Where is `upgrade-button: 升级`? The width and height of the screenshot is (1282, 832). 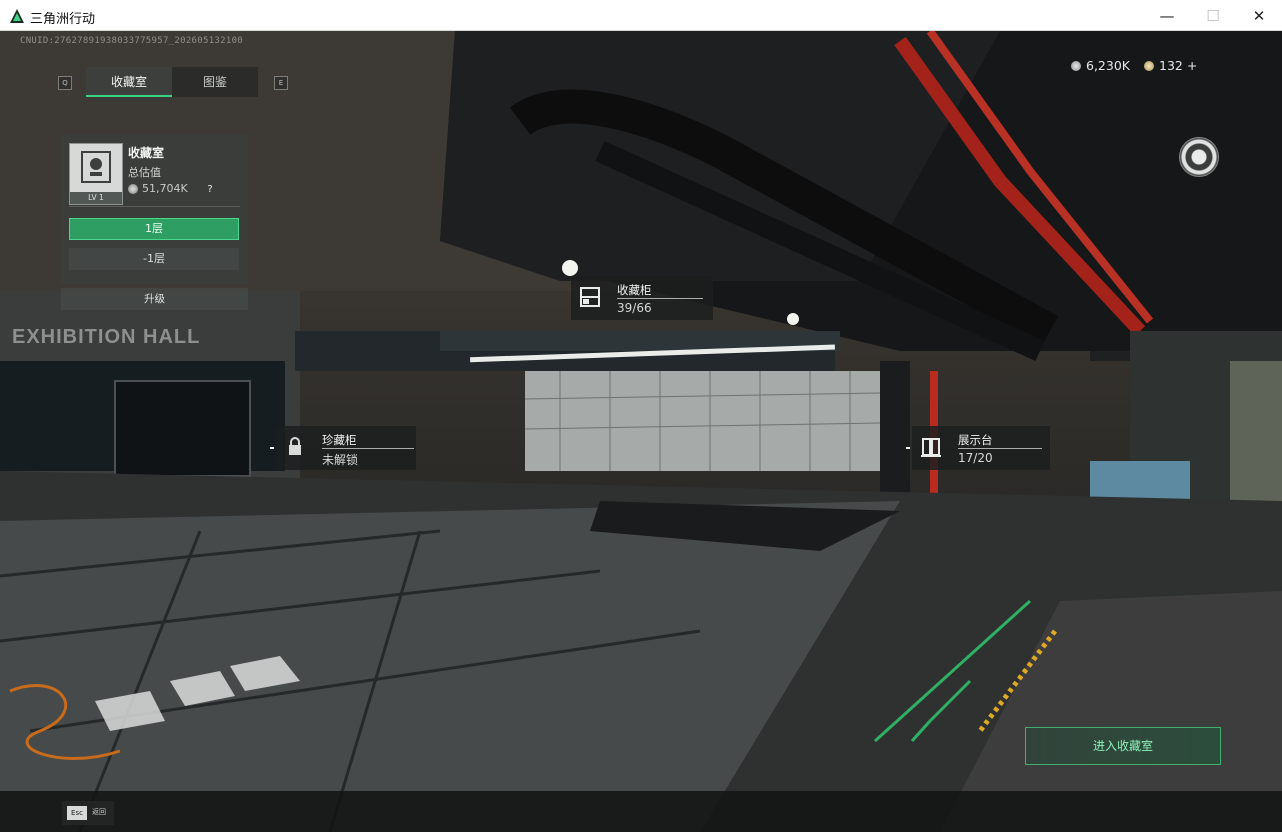
upgrade-button: 升级 is located at coordinates (154, 299).